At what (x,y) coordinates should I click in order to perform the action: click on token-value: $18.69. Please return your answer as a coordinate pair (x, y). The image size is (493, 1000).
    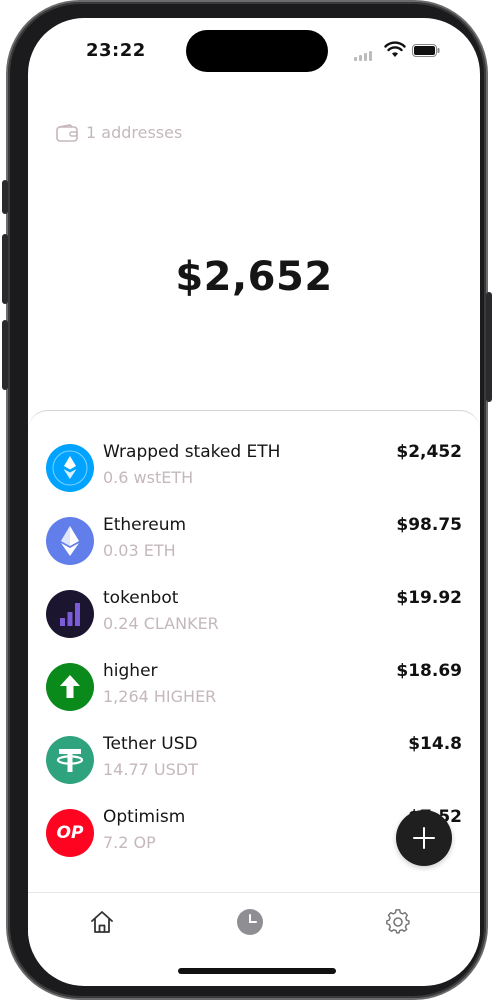
    Looking at the image, I should click on (429, 671).